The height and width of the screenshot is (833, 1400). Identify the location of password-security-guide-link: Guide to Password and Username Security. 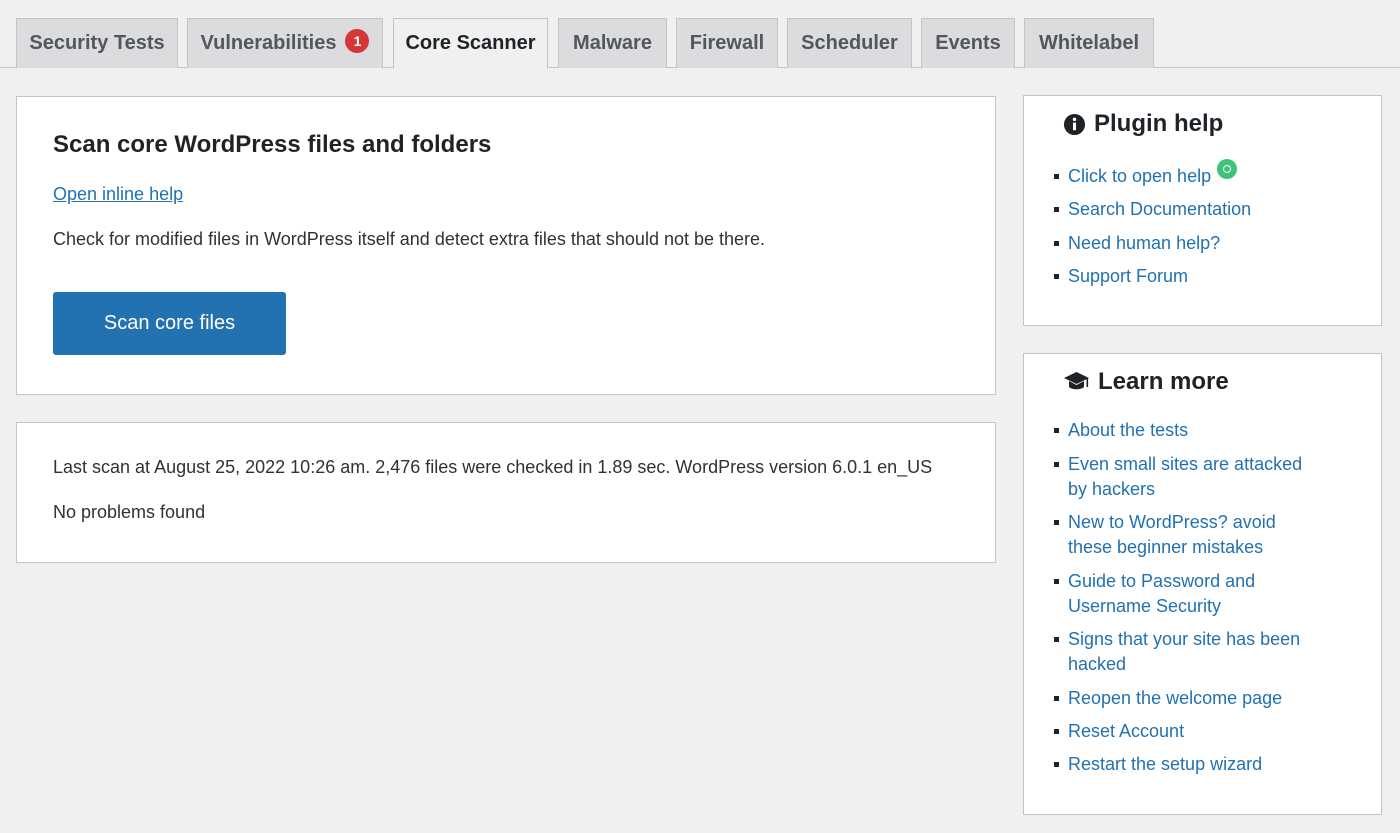
(1154, 594).